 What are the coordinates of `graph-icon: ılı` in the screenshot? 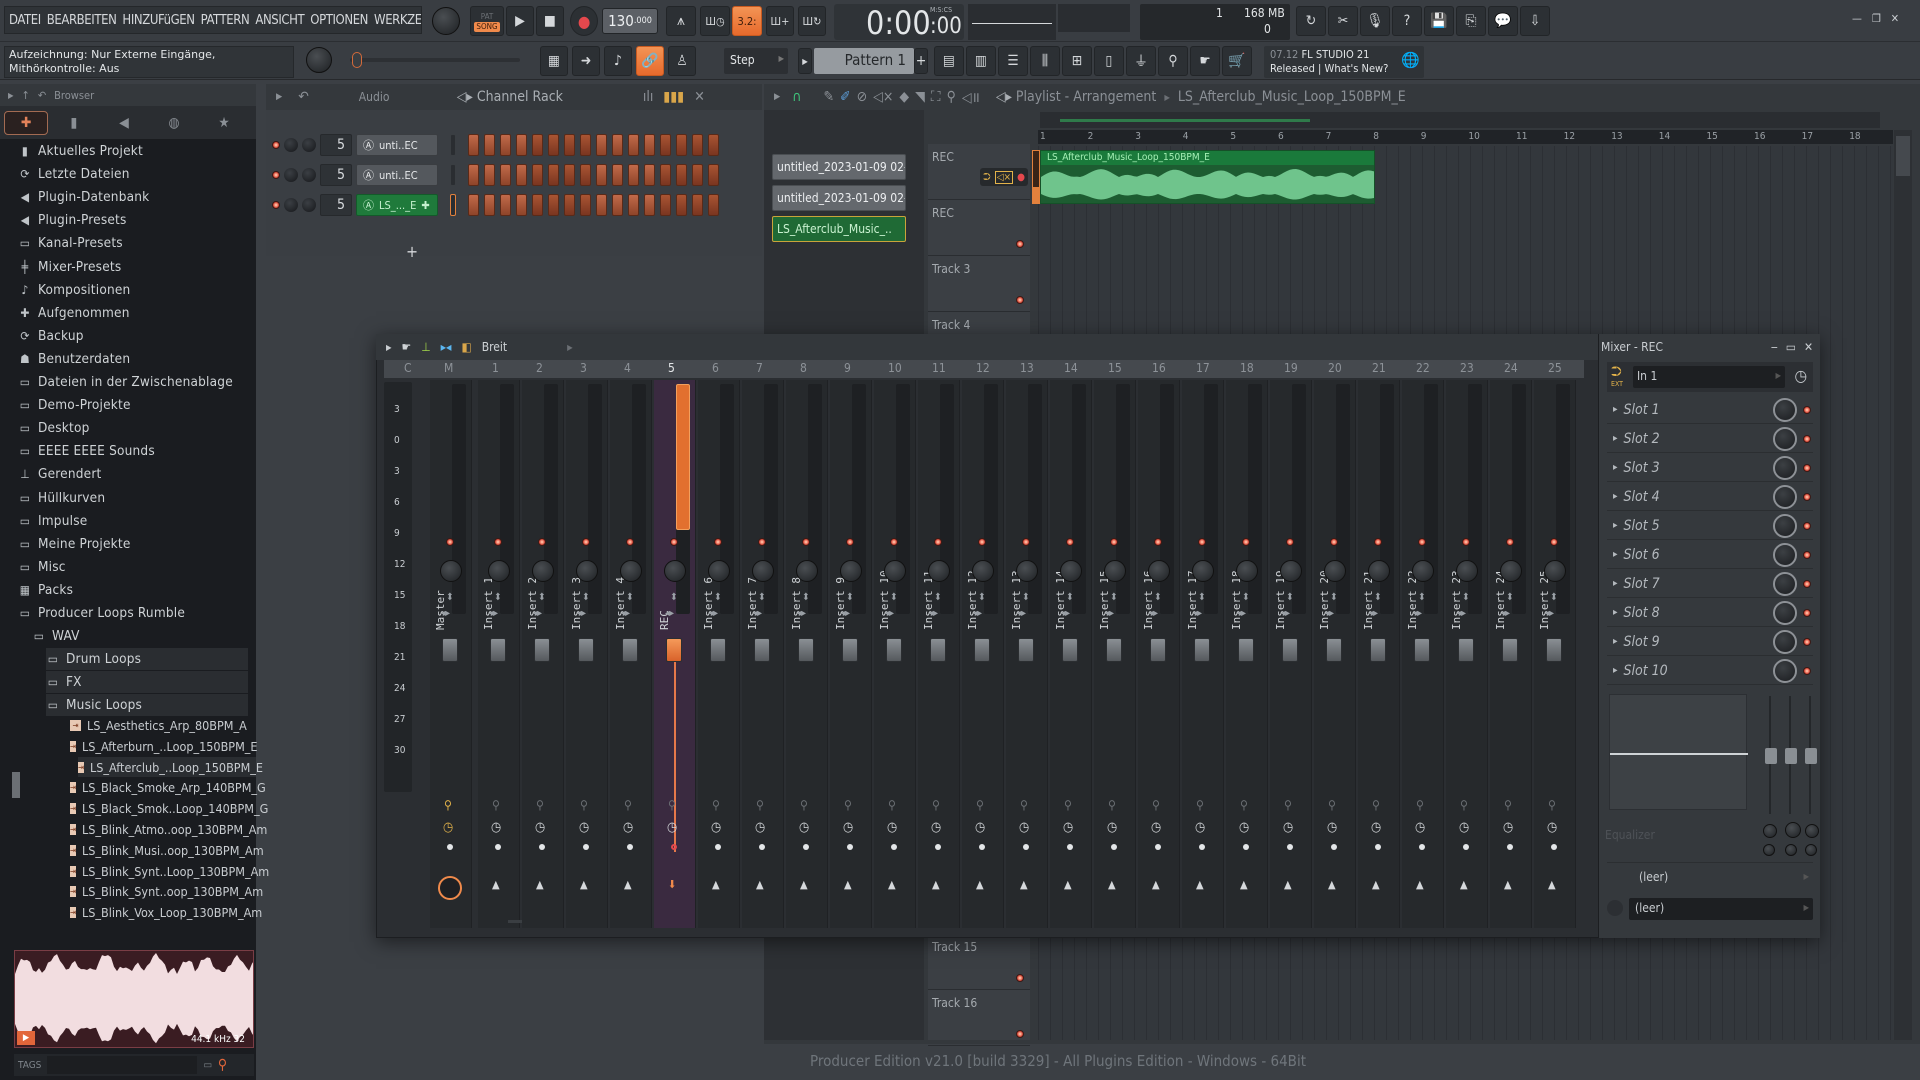 It's located at (648, 97).